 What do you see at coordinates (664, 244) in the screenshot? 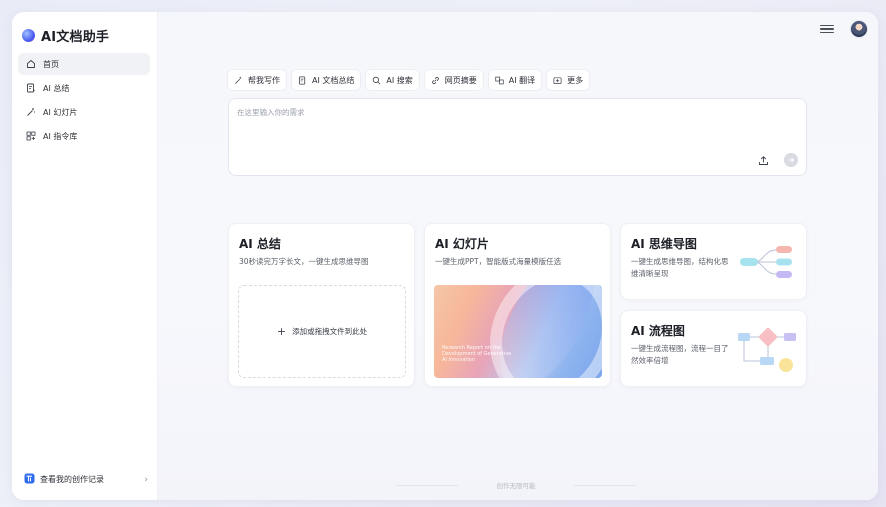
I see `card-title: AI 思维导图` at bounding box center [664, 244].